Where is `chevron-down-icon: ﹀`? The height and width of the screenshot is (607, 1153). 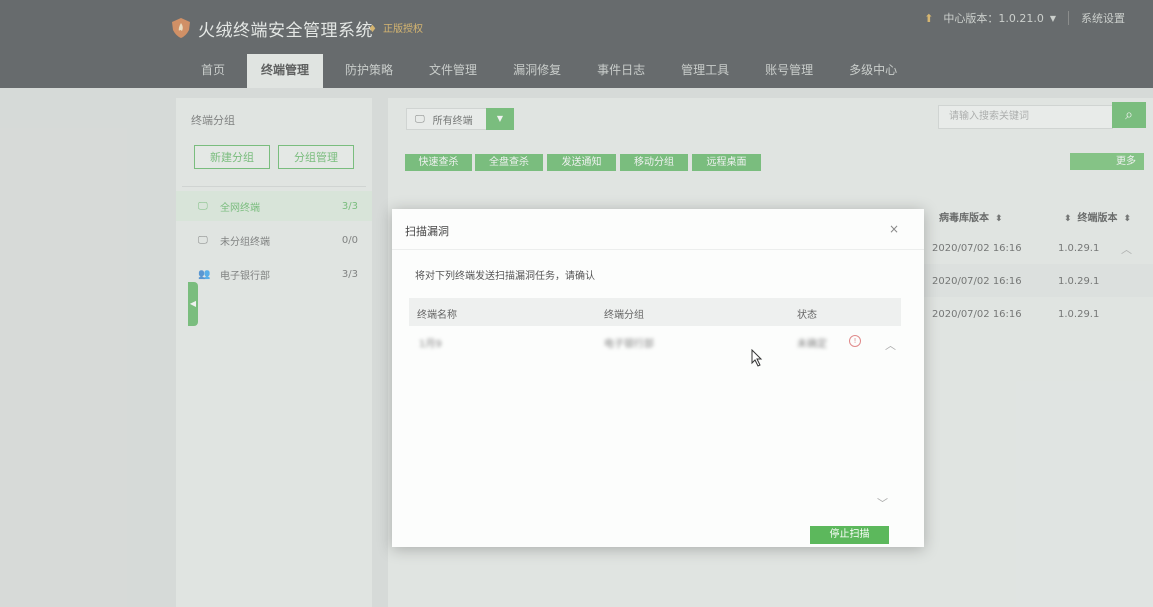
chevron-down-icon: ﹀ is located at coordinates (882, 503).